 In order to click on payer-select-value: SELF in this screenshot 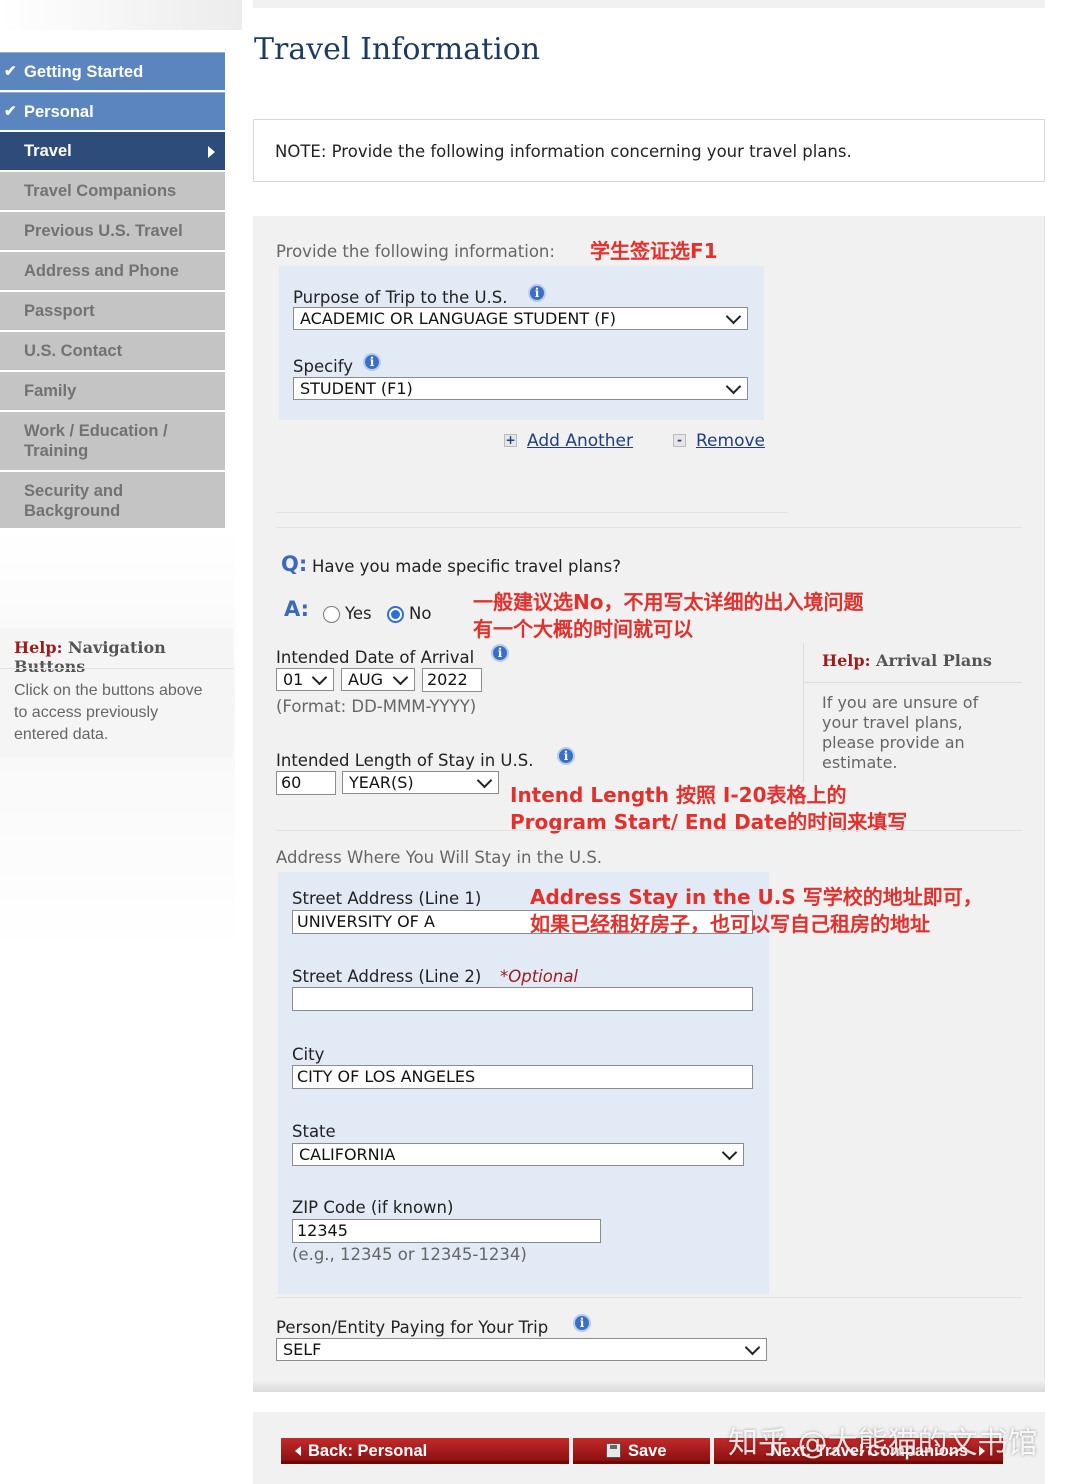, I will do `click(302, 1349)`.